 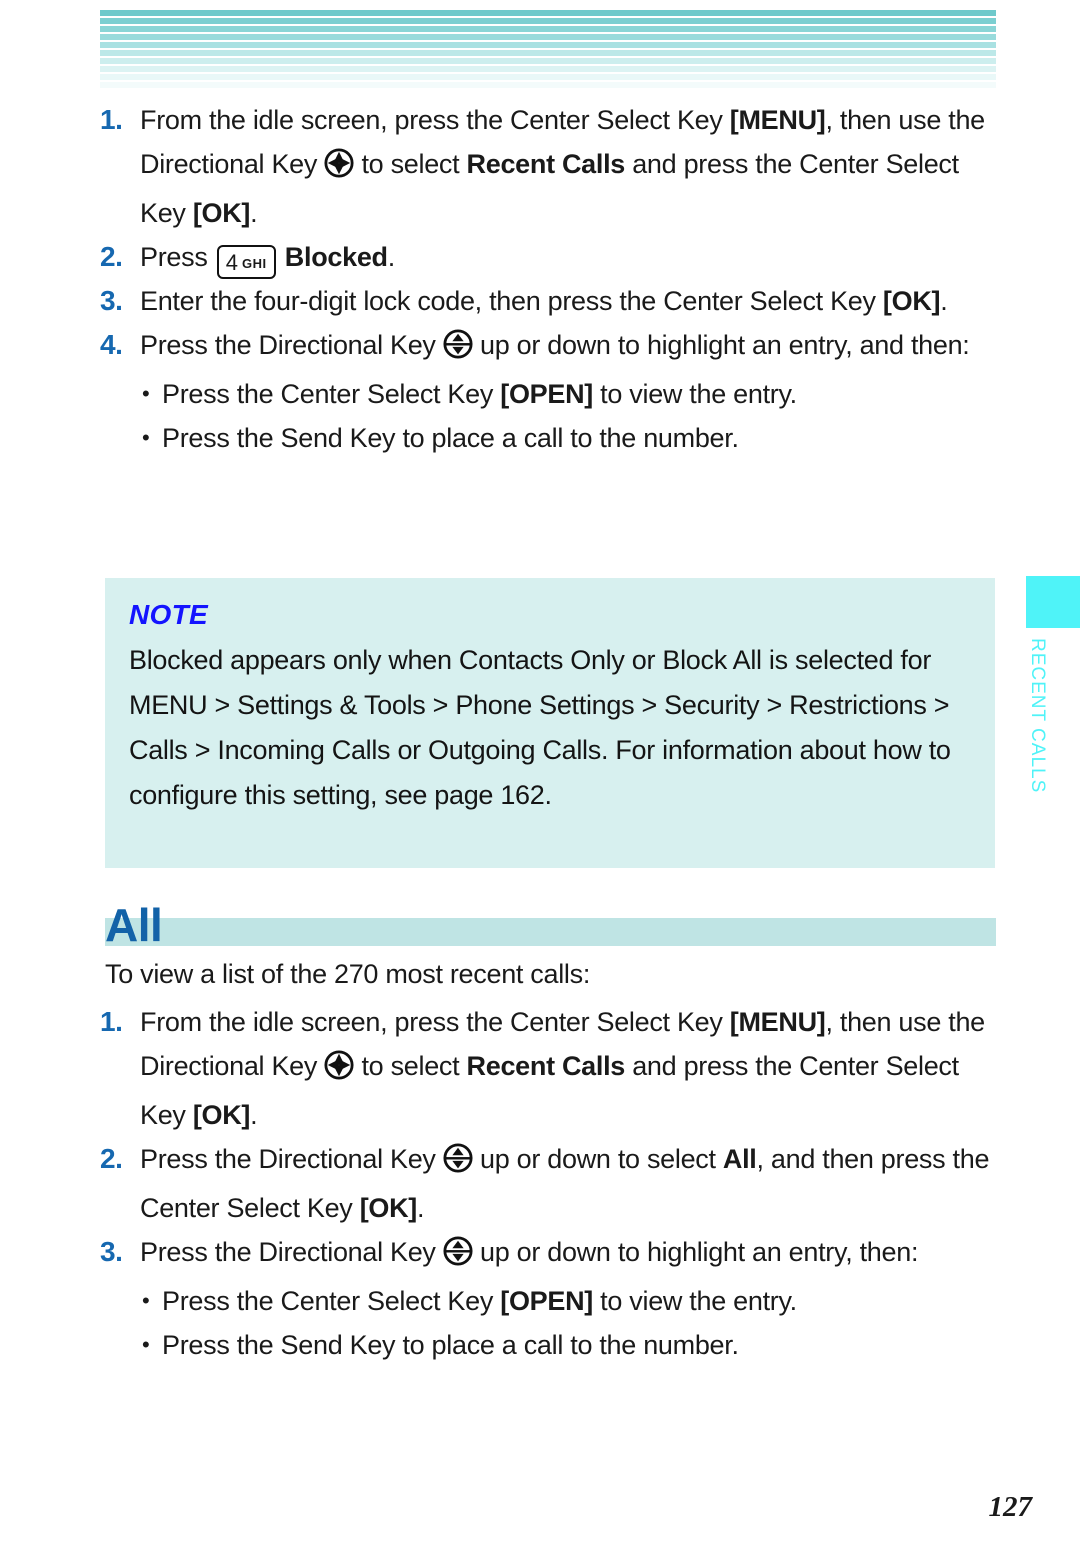 I want to click on body-text: to select, so click(x=410, y=164).